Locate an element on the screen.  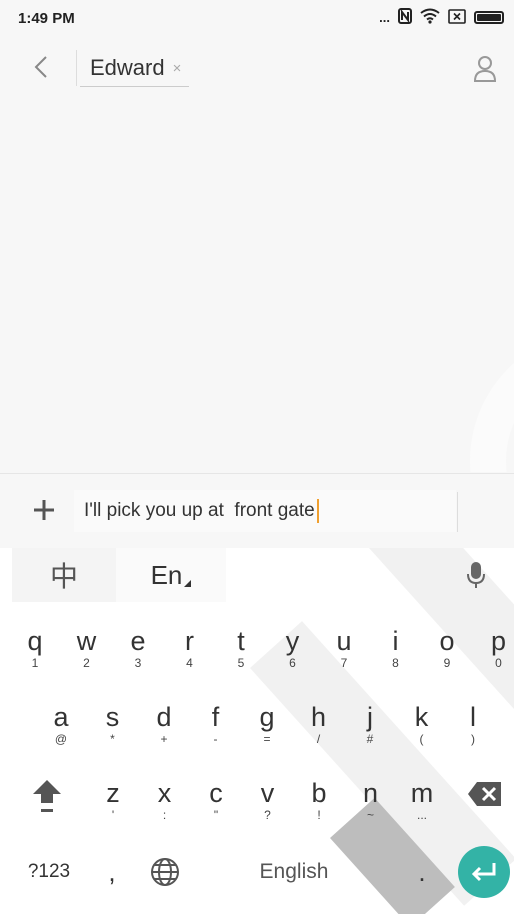
add-attachment-button is located at coordinates (44, 510).